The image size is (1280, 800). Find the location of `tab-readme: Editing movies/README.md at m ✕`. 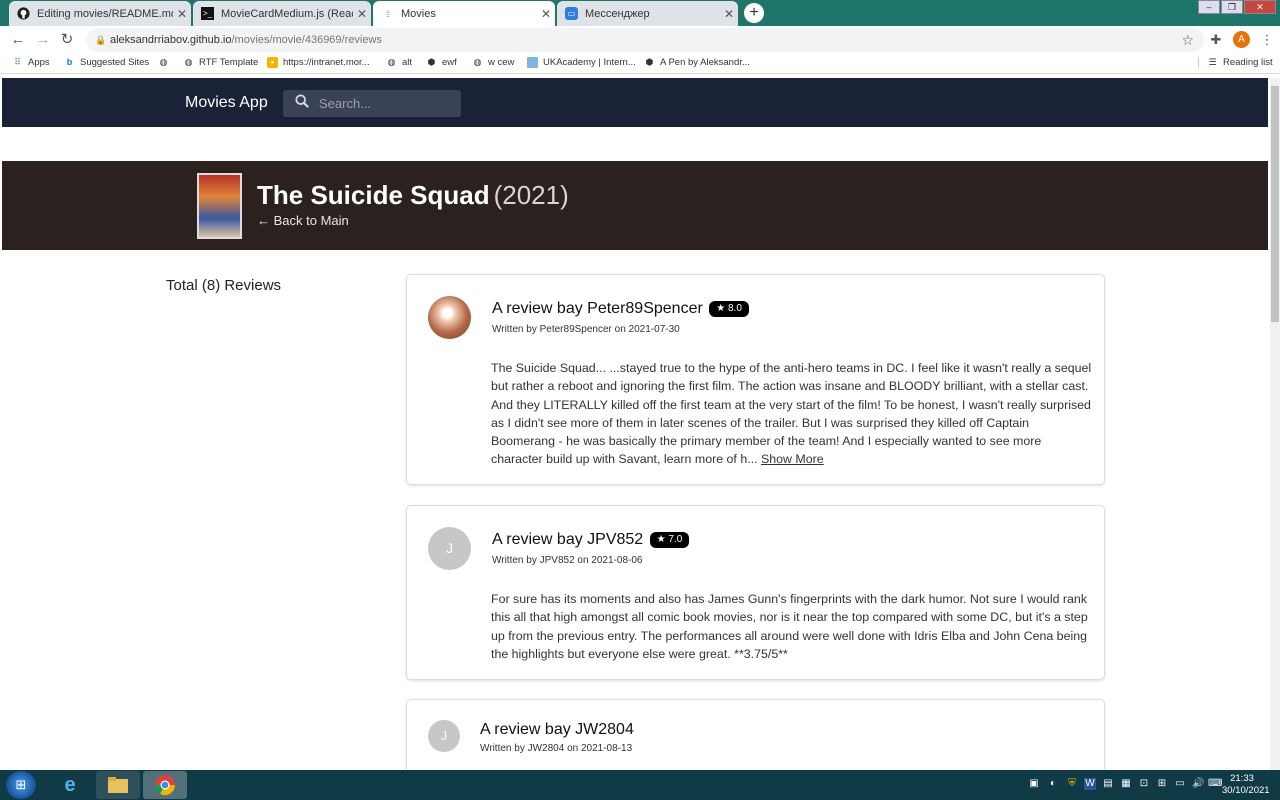

tab-readme: Editing movies/README.md at m ✕ is located at coordinates (100, 13).